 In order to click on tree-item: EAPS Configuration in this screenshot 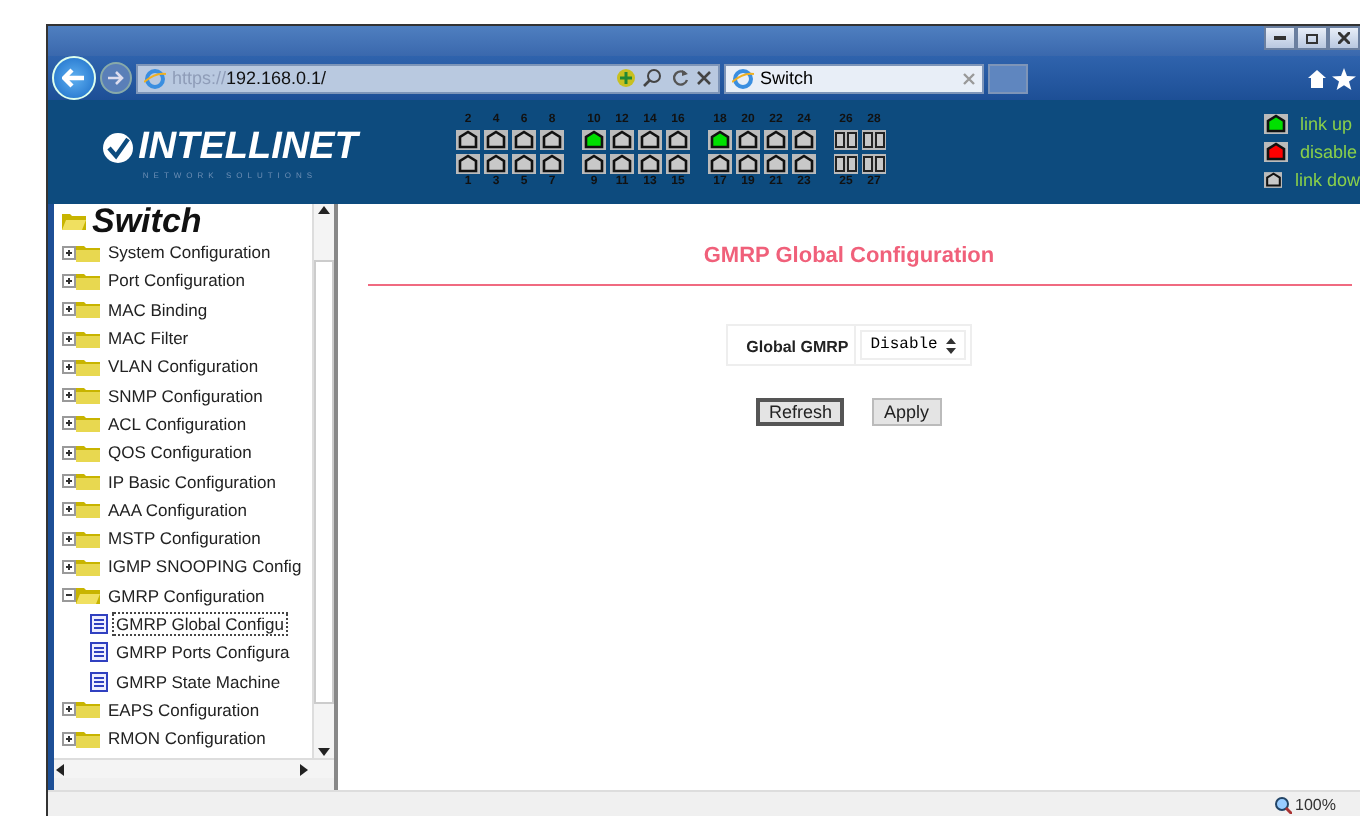, I will do `click(184, 709)`.